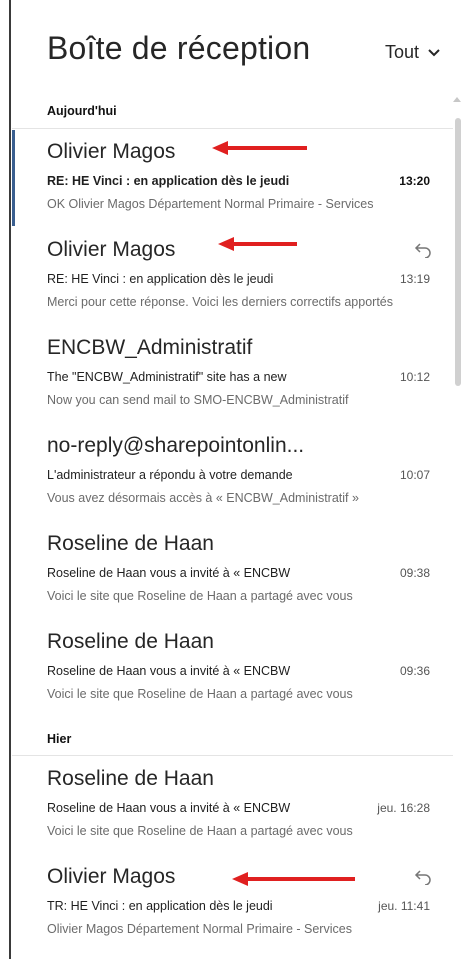 The image size is (465, 959). I want to click on message-time: 09:36, so click(414, 671).